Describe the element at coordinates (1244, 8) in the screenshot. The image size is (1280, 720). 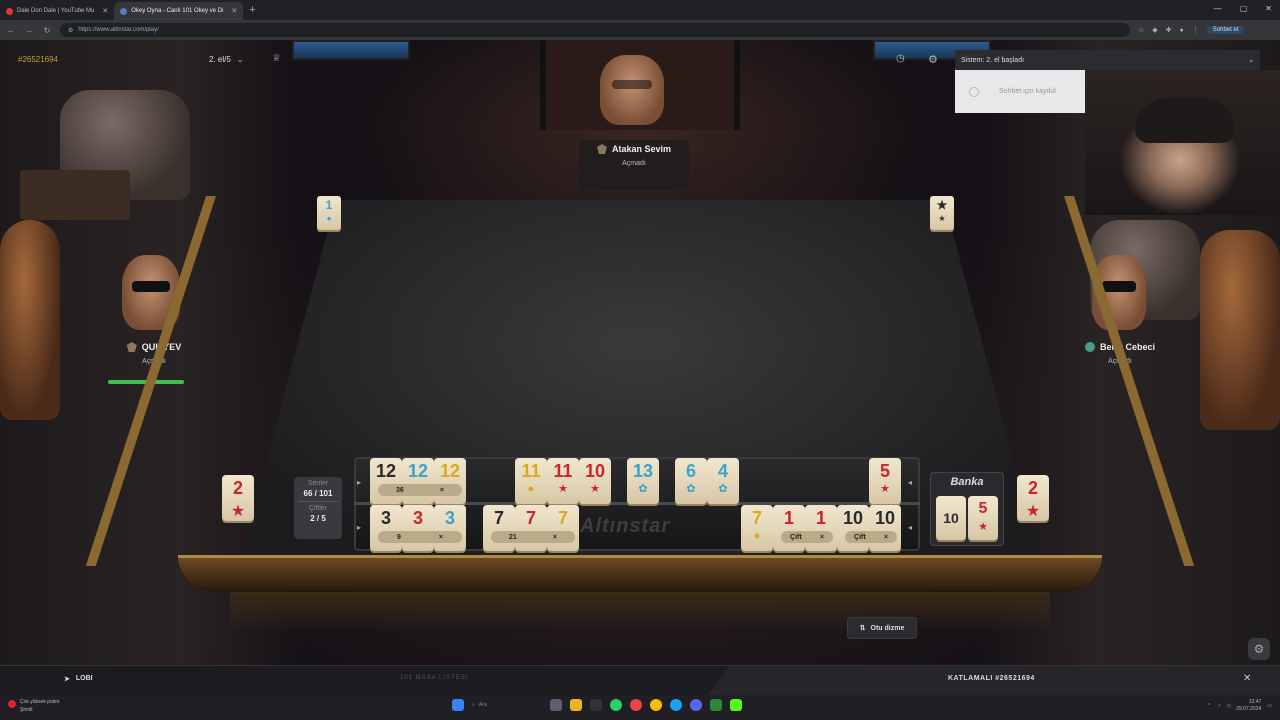
I see `maximize-icon: ▢` at that location.